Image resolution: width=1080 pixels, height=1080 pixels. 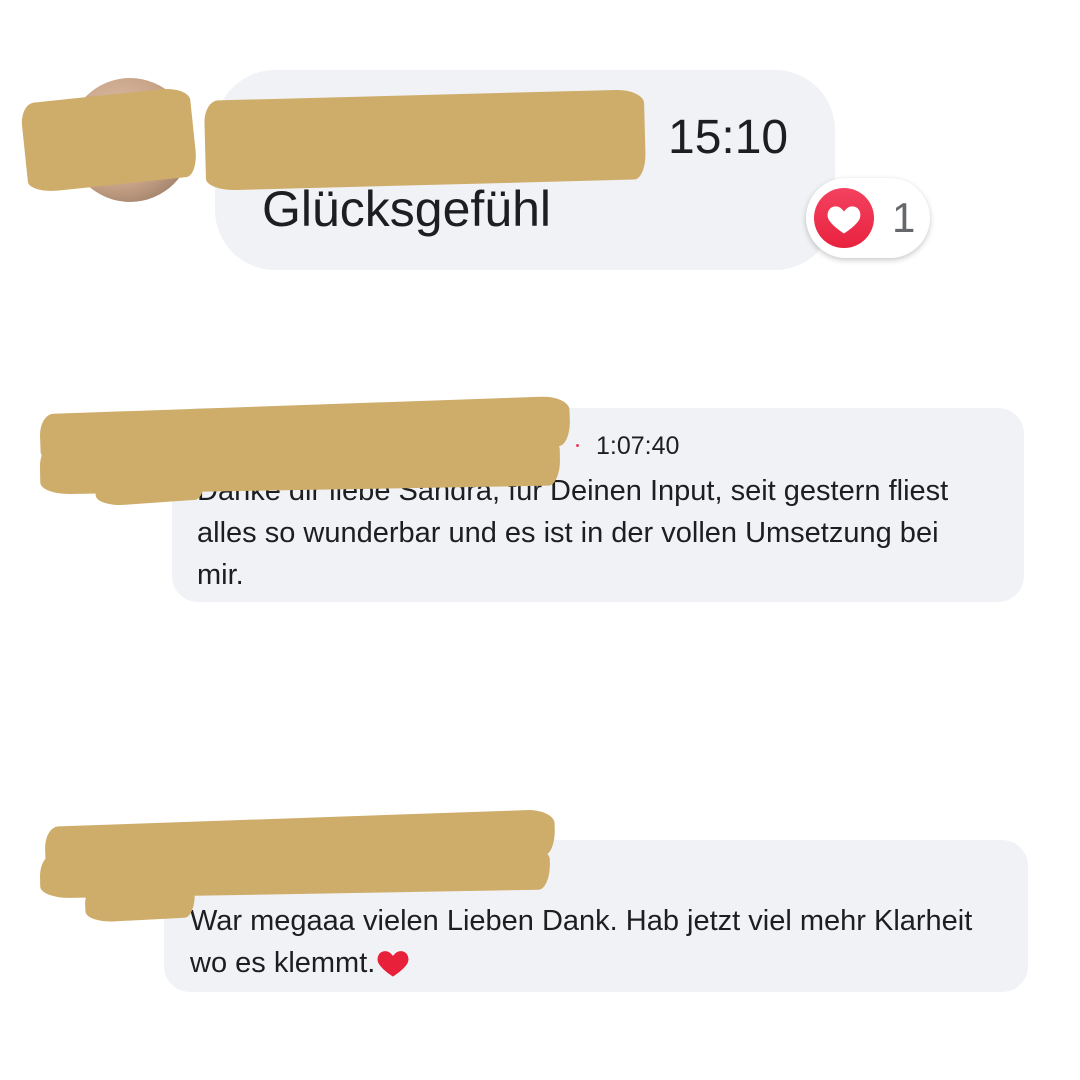 I want to click on reaction-count: 1, so click(x=904, y=217).